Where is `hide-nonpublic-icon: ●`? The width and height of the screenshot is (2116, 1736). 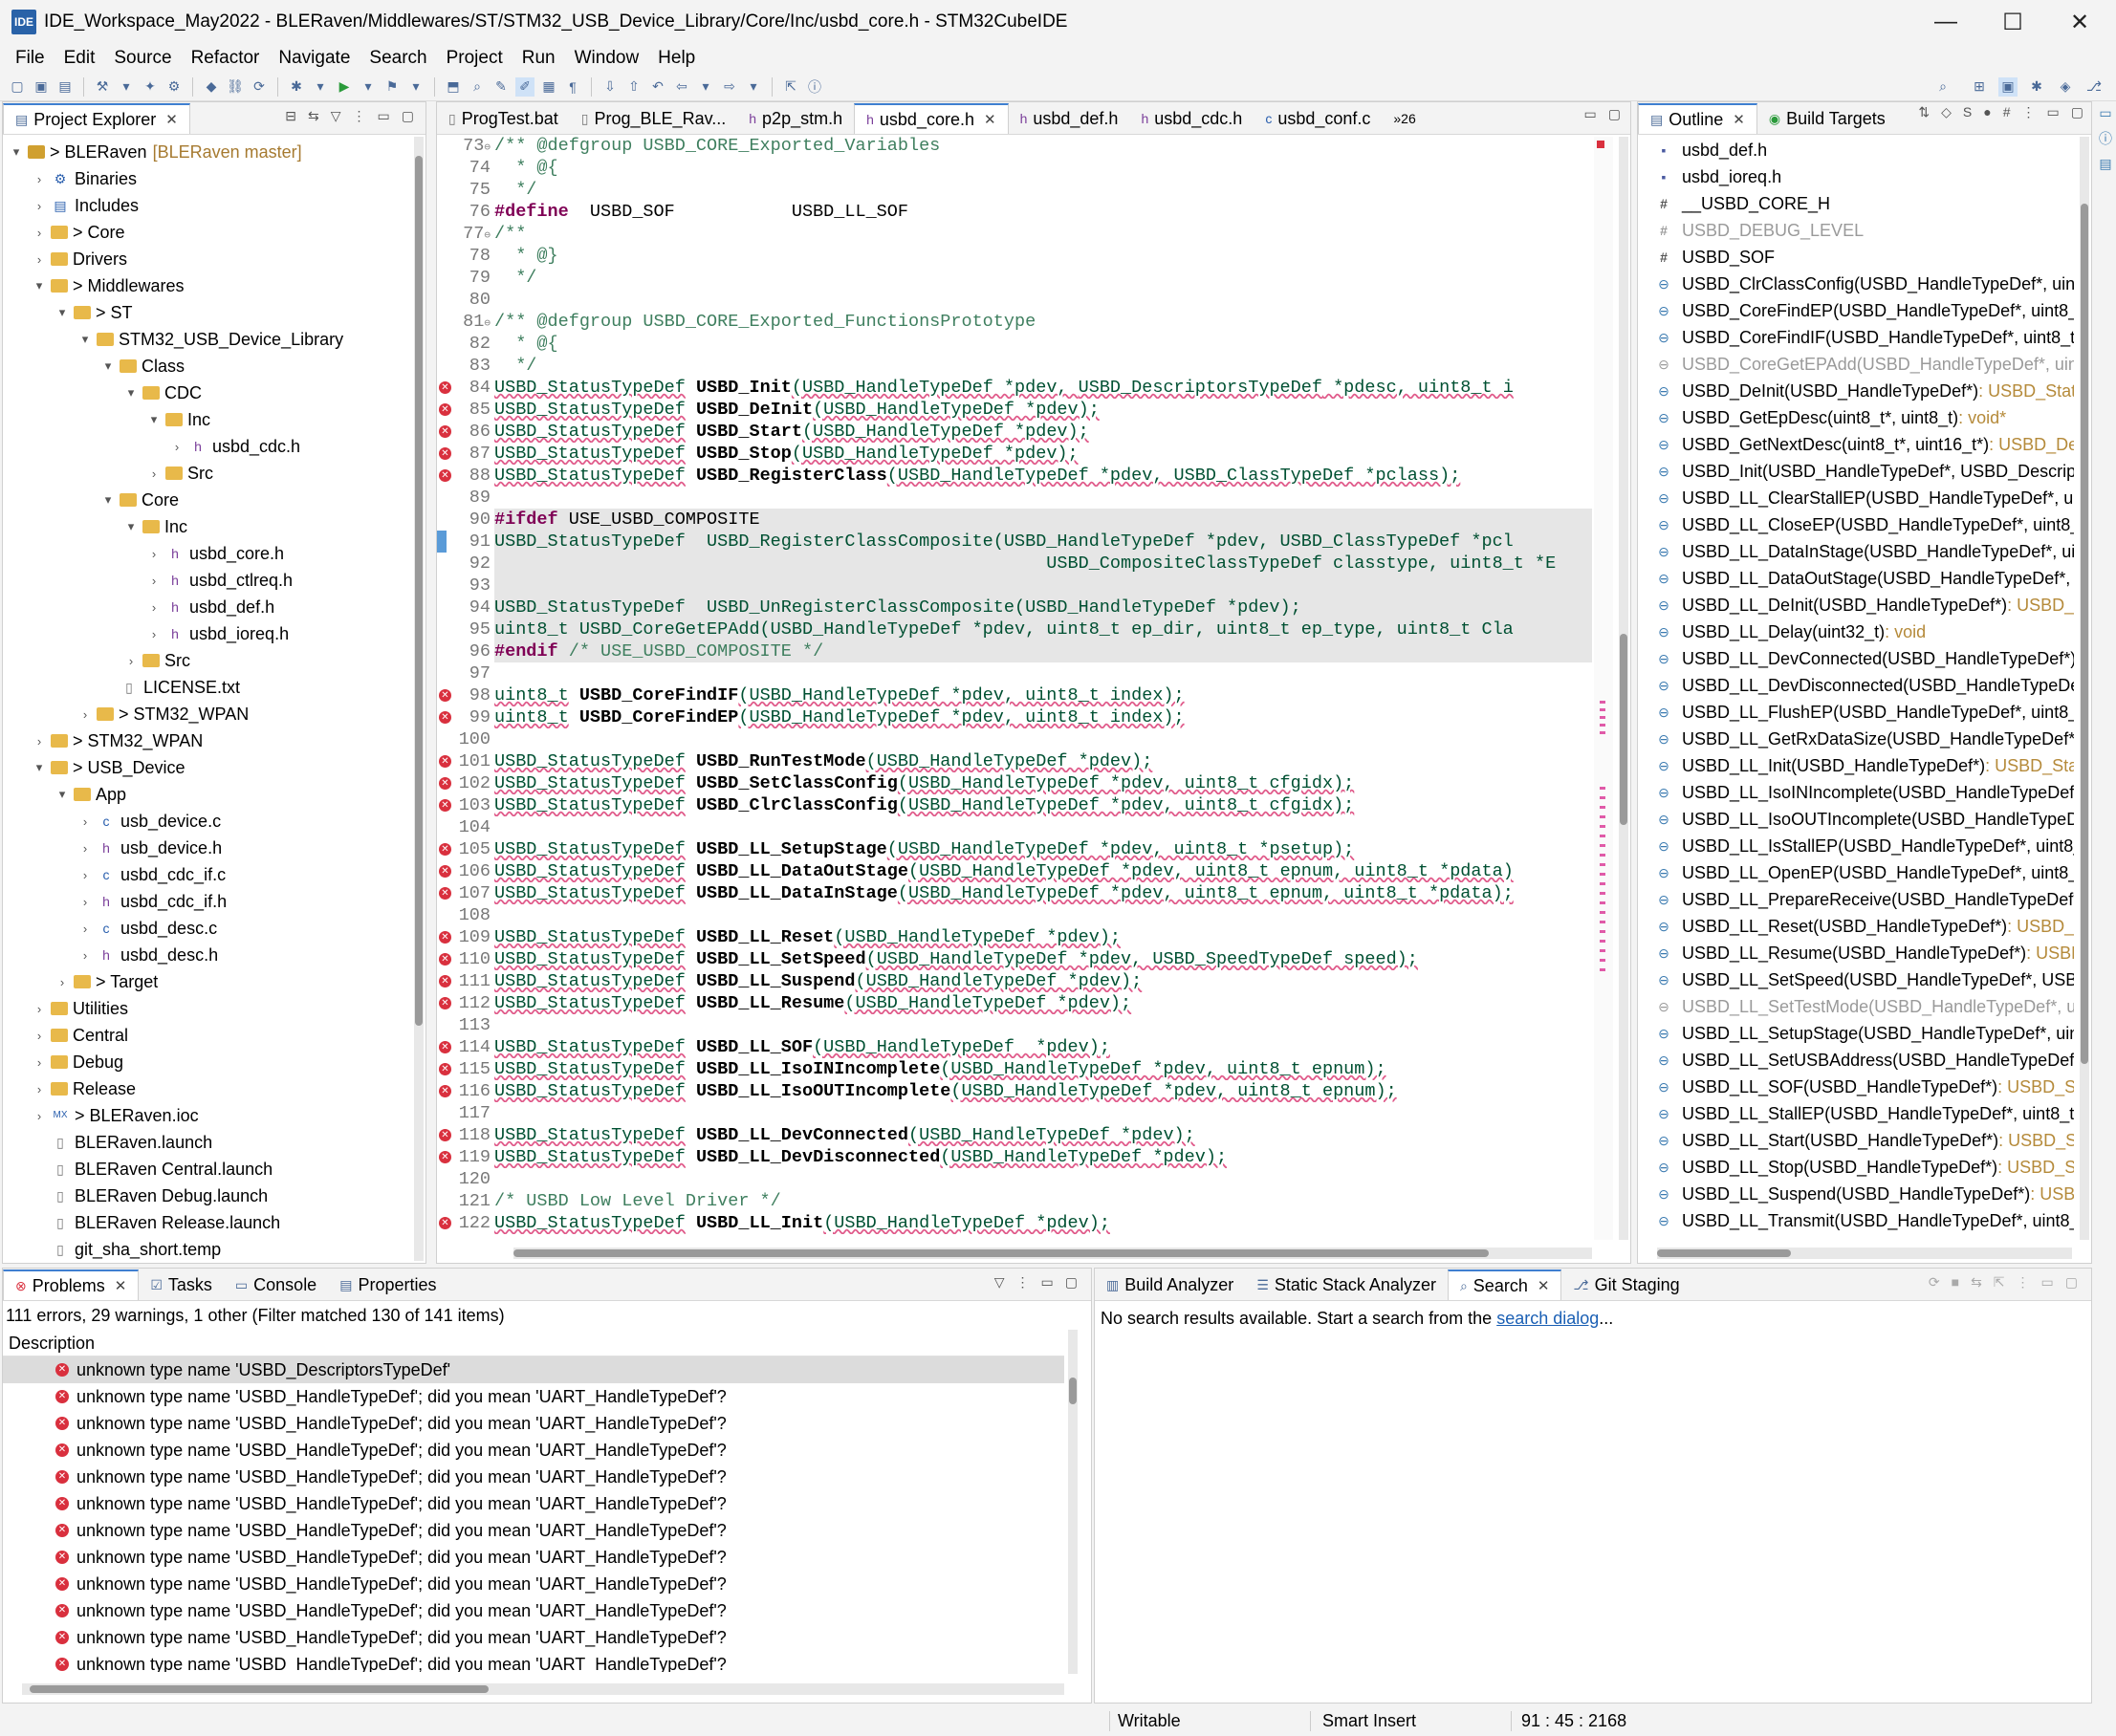 hide-nonpublic-icon: ● is located at coordinates (1987, 112).